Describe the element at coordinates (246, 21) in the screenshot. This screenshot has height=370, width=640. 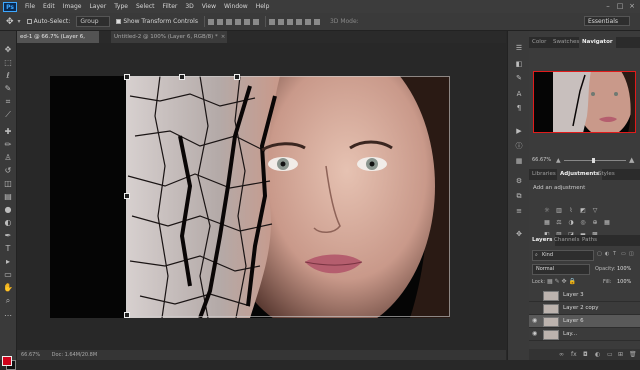
I see `align-center-icon` at that location.